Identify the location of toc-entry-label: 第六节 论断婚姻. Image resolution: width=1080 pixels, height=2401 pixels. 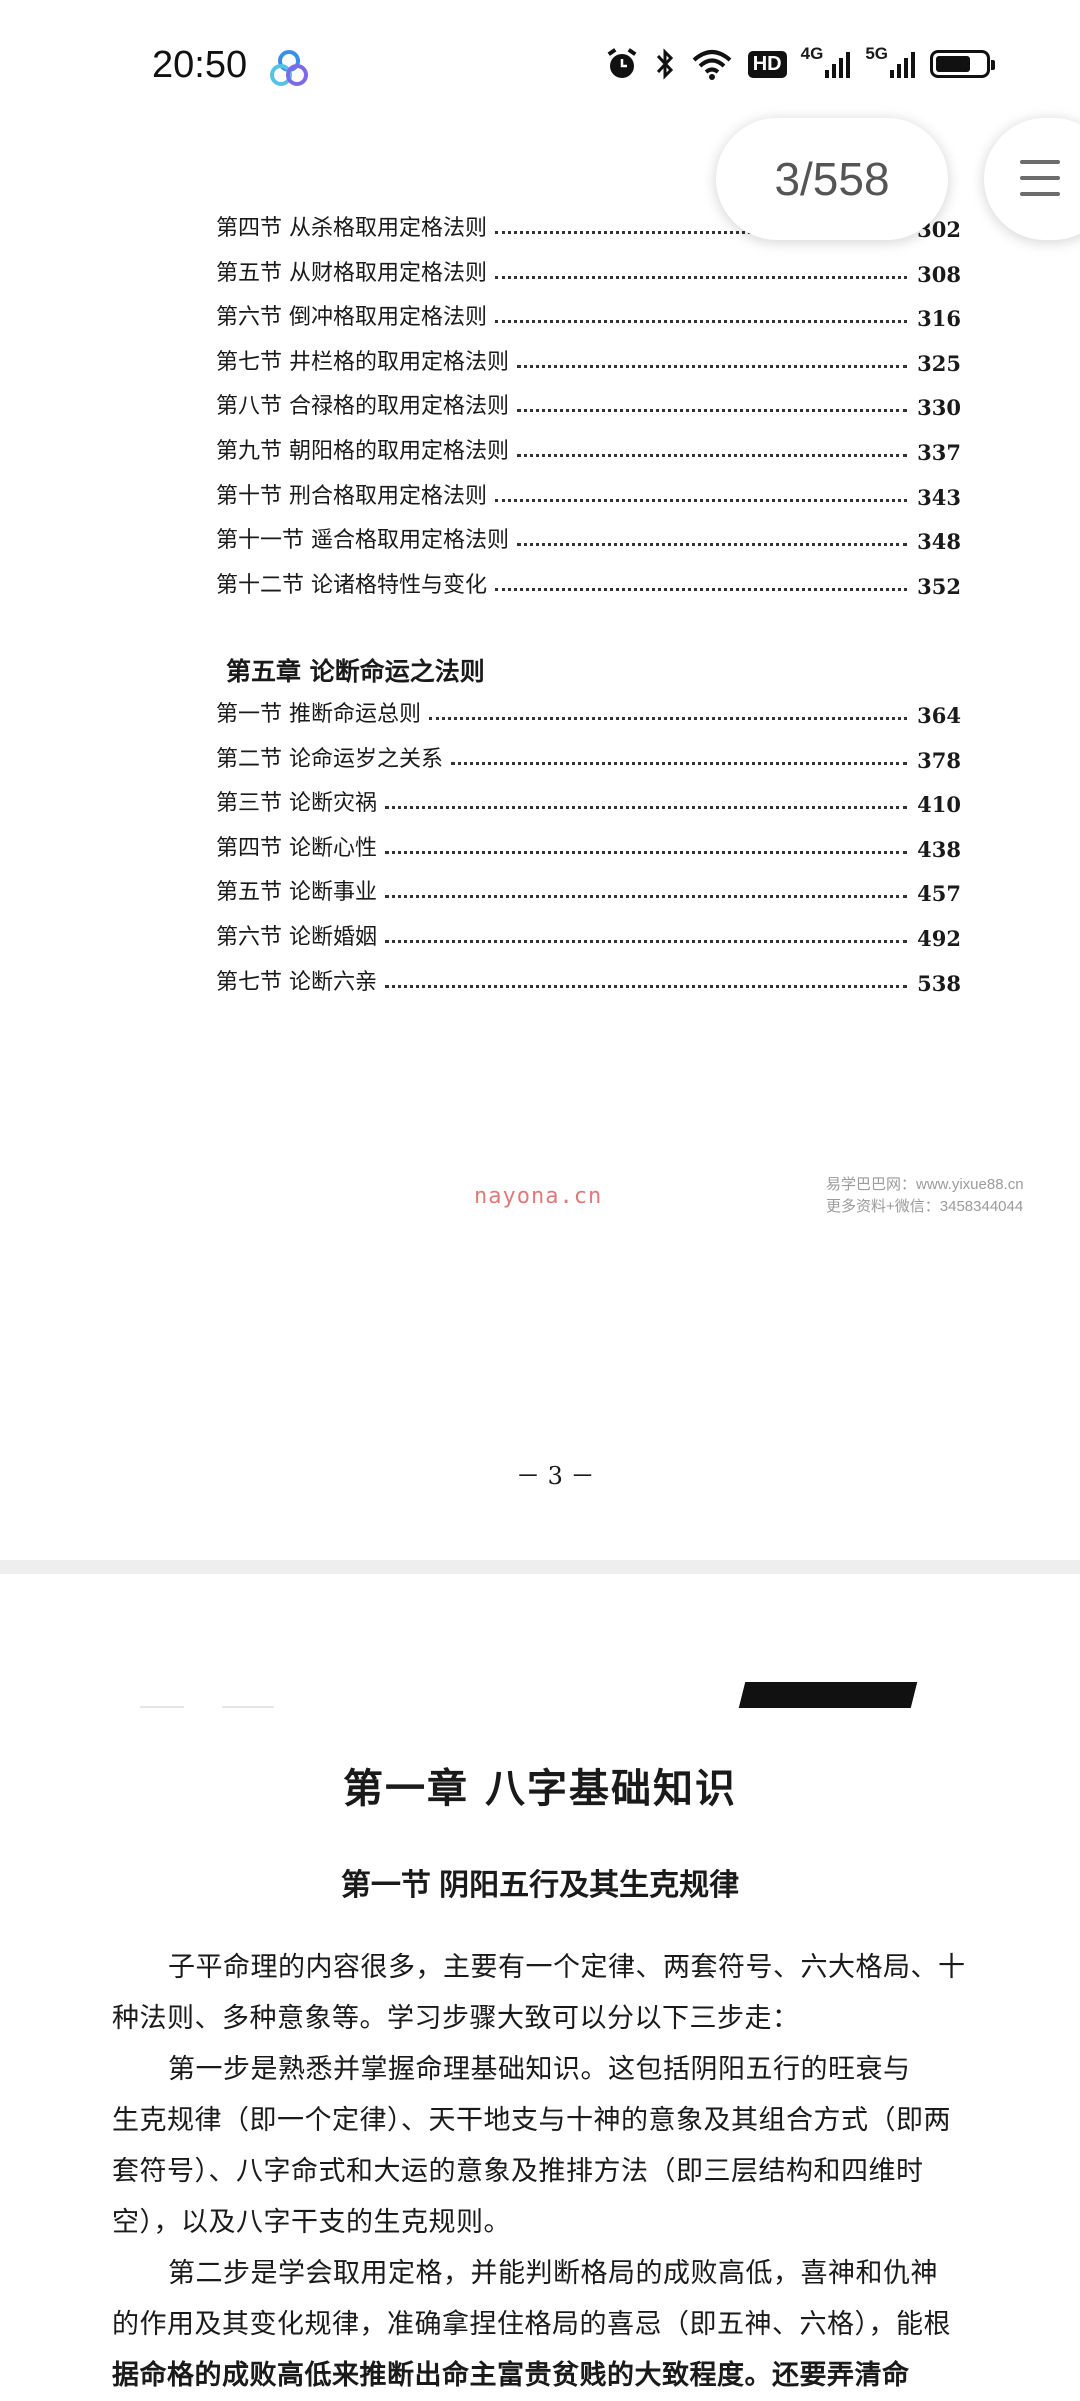
(296, 937).